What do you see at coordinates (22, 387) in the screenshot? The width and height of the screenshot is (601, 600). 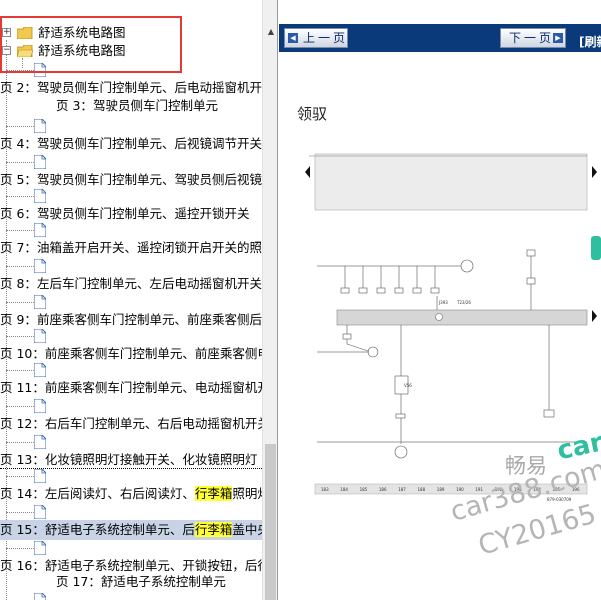 I see `tree-page-prefix: 页 11：` at bounding box center [22, 387].